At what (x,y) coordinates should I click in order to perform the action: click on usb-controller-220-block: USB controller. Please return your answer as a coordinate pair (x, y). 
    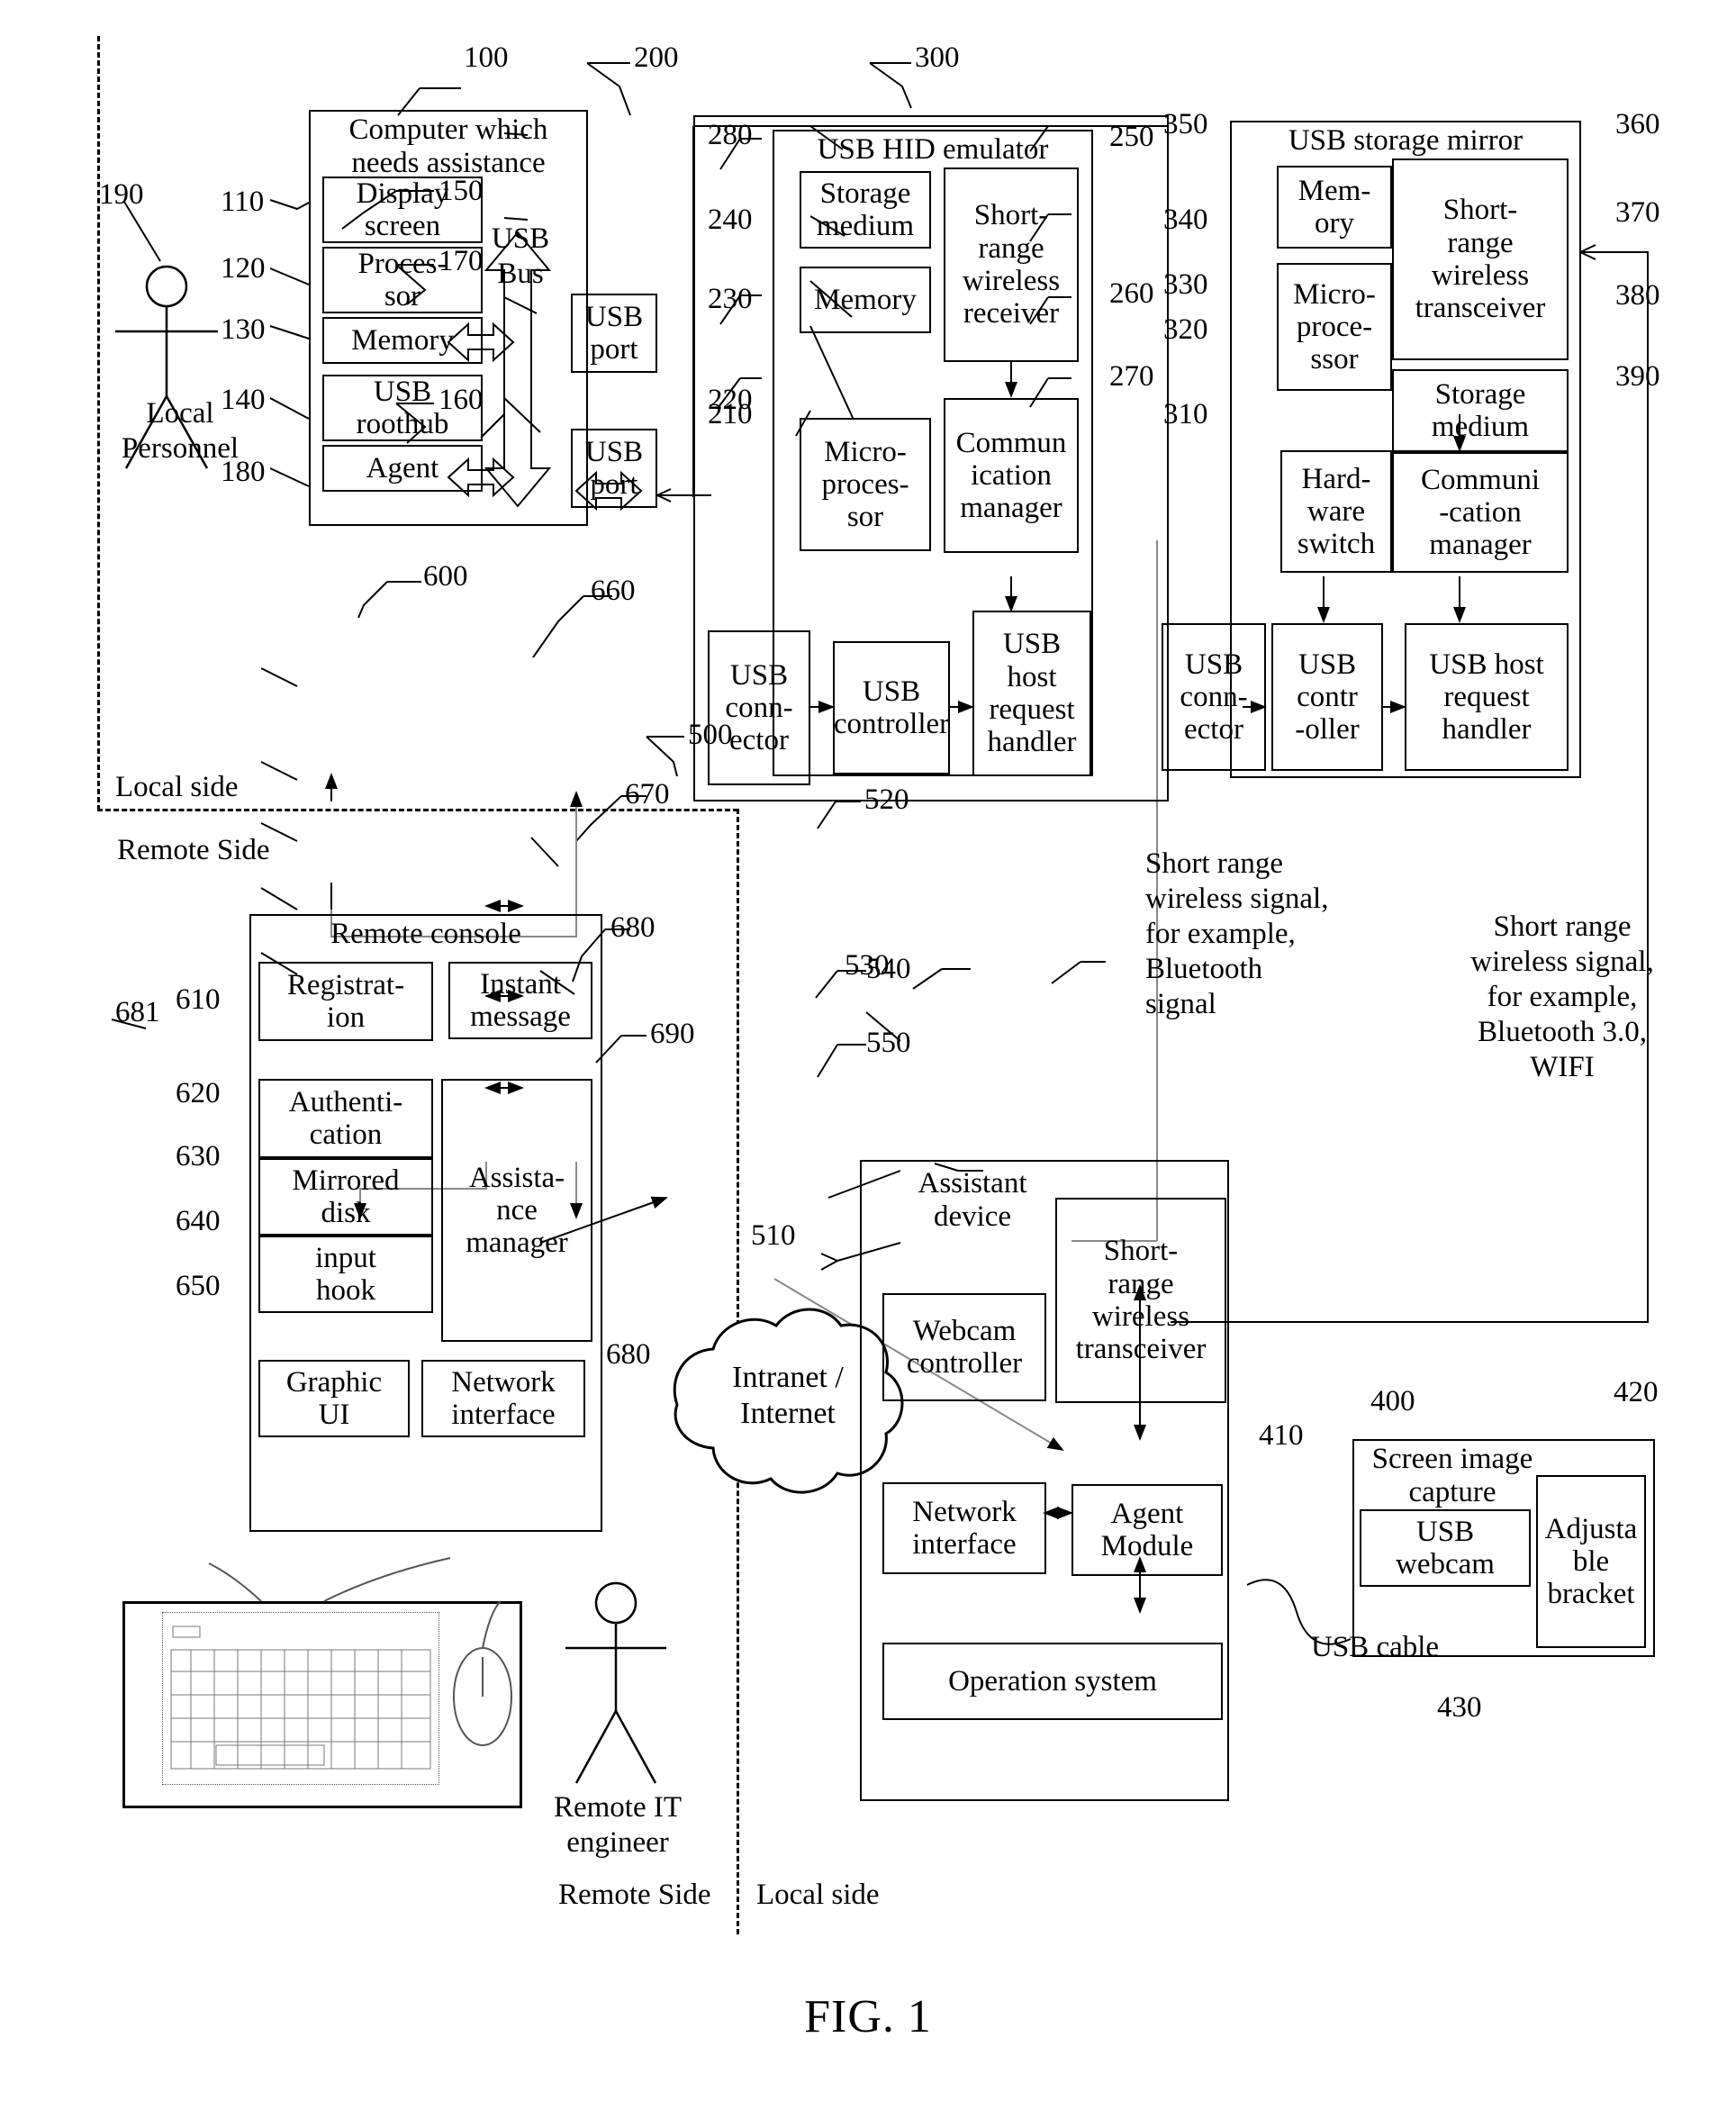
    Looking at the image, I should click on (891, 707).